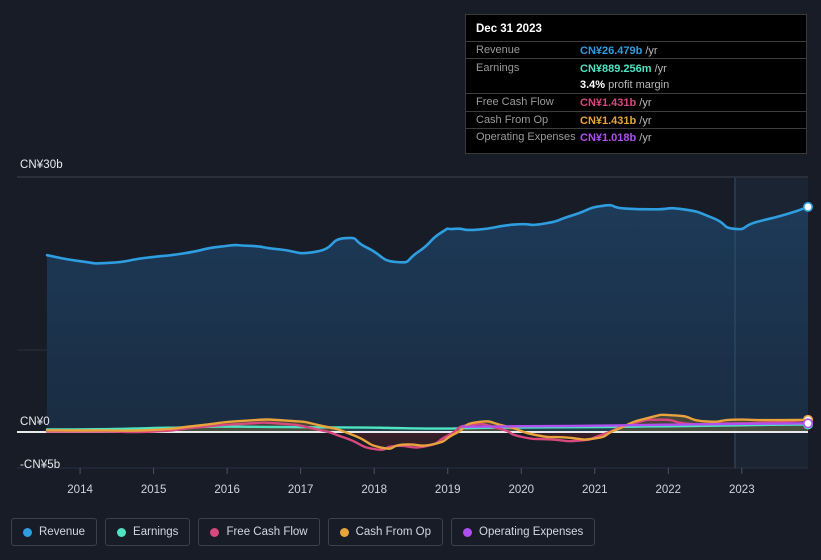  I want to click on y-axis-label-zero: CN¥0, so click(35, 422).